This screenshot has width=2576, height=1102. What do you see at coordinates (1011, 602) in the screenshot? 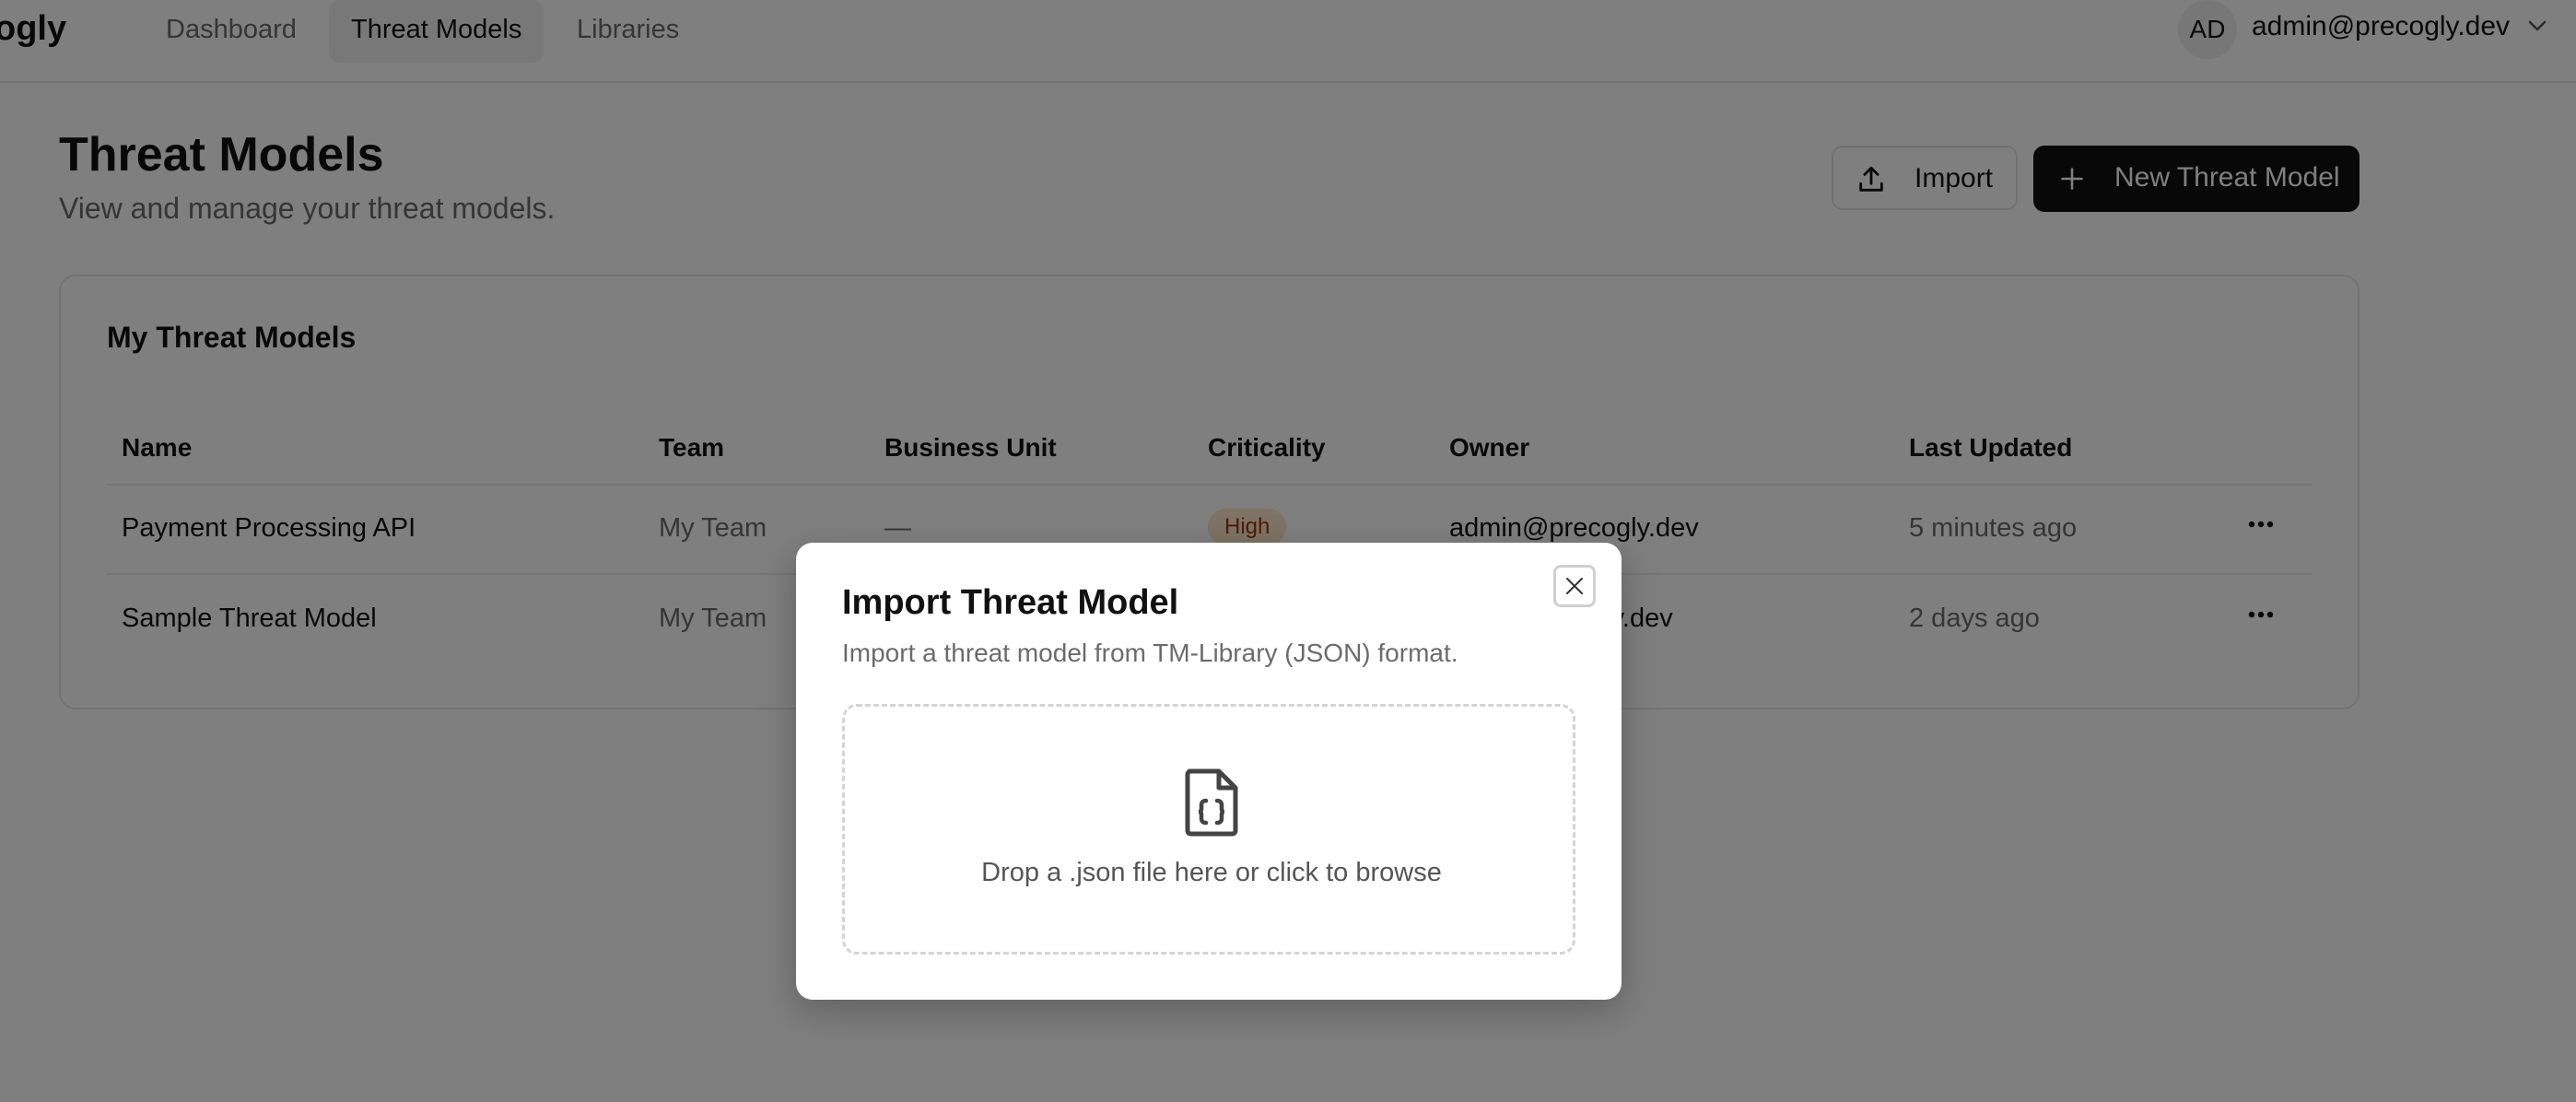
I see `dialog-title: Import Threat Model` at bounding box center [1011, 602].